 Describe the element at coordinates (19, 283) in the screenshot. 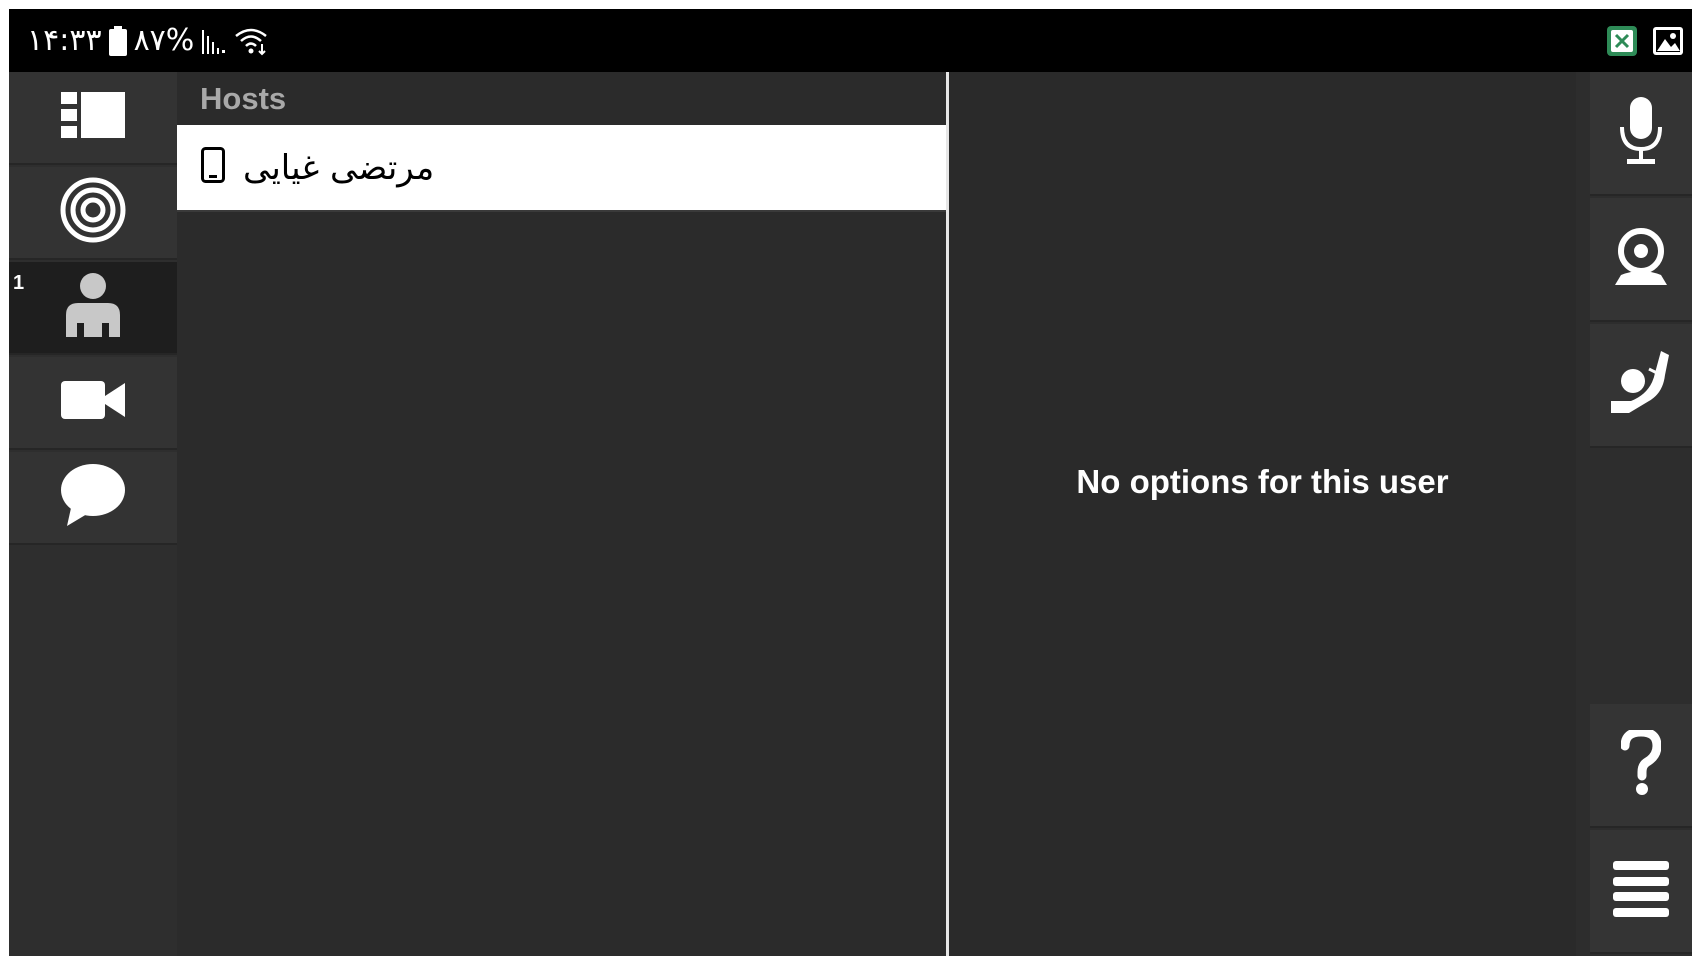

I see `users-count-badge: 1` at that location.